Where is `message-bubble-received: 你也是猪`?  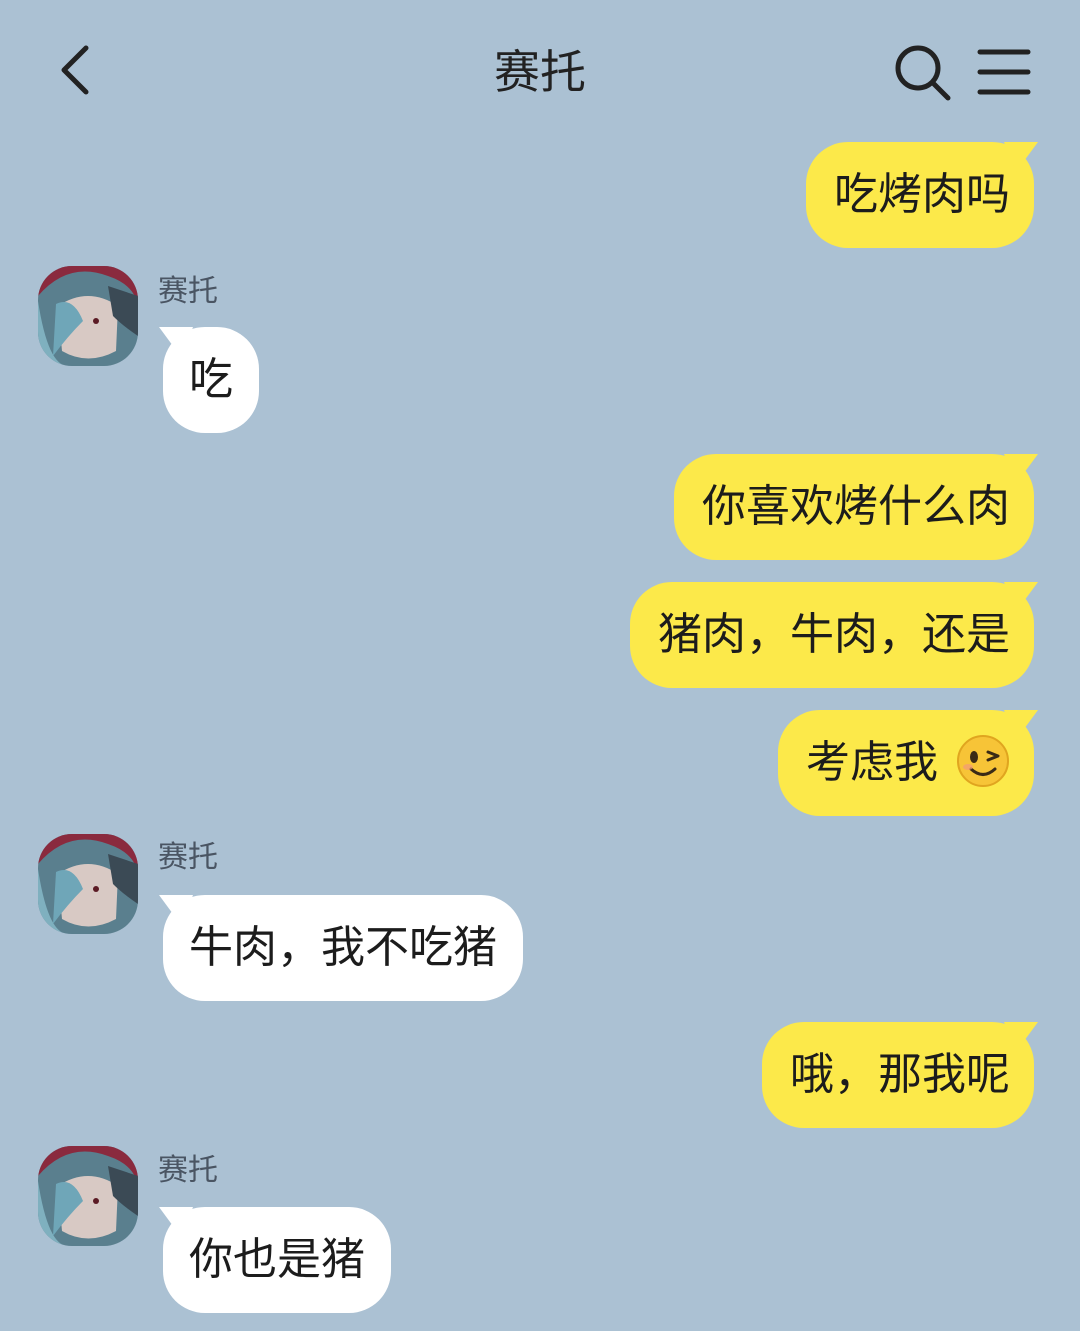 message-bubble-received: 你也是猪 is located at coordinates (277, 1260).